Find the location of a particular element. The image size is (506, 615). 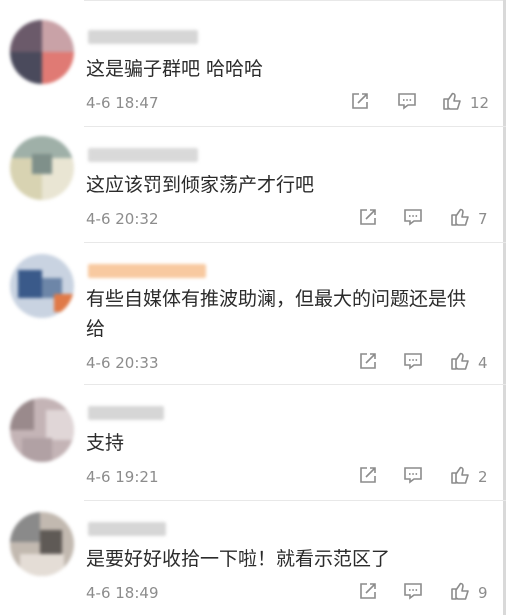

like-count: 2 is located at coordinates (483, 477).